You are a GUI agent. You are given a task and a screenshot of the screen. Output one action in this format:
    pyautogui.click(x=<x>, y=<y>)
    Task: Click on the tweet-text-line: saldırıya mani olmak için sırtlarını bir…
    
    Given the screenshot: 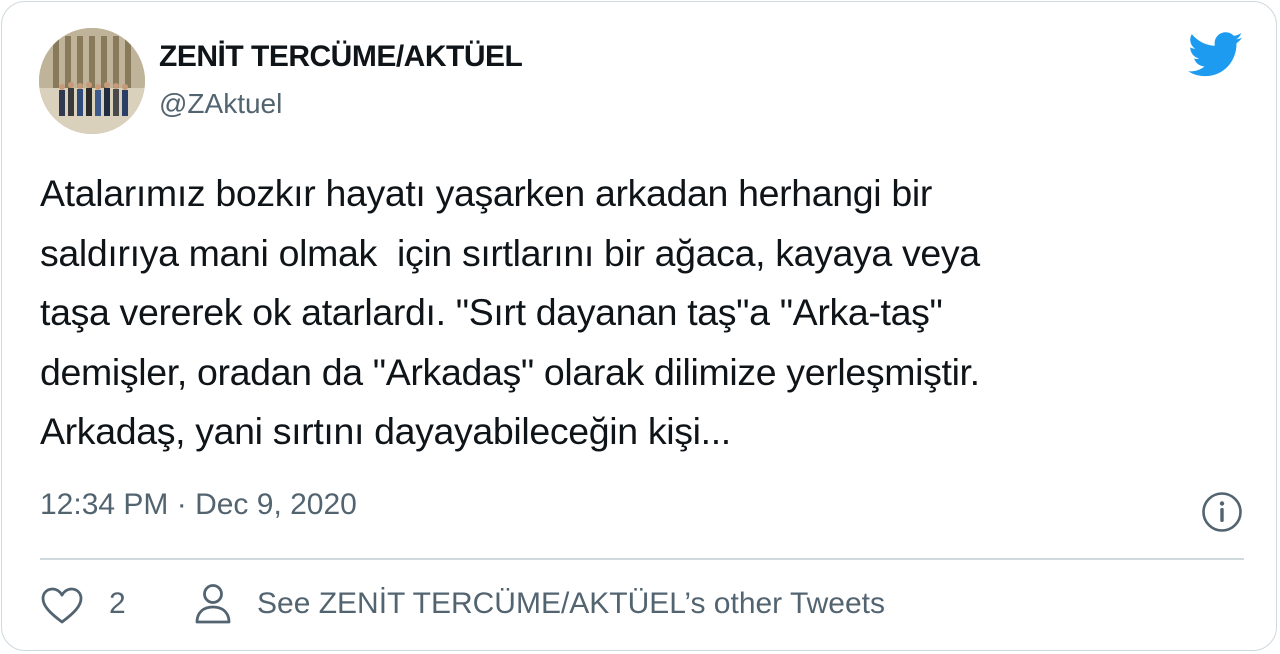 What is the action you would take?
    pyautogui.click(x=510, y=252)
    